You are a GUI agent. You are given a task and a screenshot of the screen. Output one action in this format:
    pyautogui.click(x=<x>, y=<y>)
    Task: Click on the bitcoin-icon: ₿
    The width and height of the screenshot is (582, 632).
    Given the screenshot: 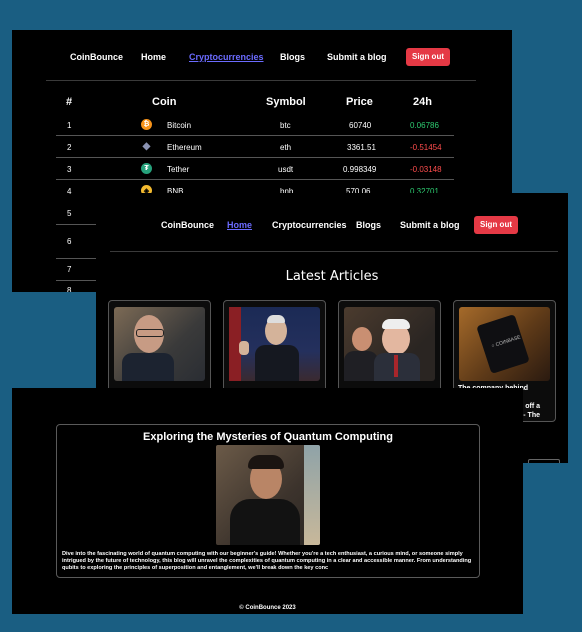 What is the action you would take?
    pyautogui.click(x=146, y=124)
    